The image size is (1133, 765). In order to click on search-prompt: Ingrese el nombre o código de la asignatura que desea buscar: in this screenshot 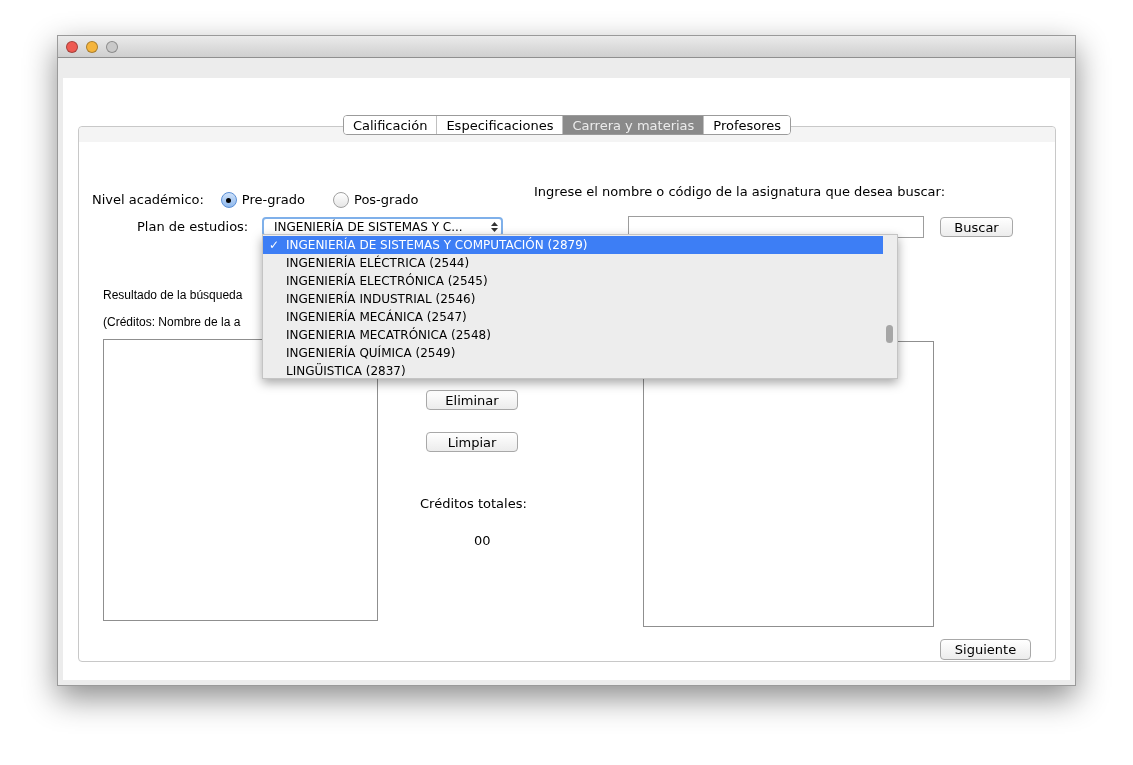, I will do `click(739, 192)`.